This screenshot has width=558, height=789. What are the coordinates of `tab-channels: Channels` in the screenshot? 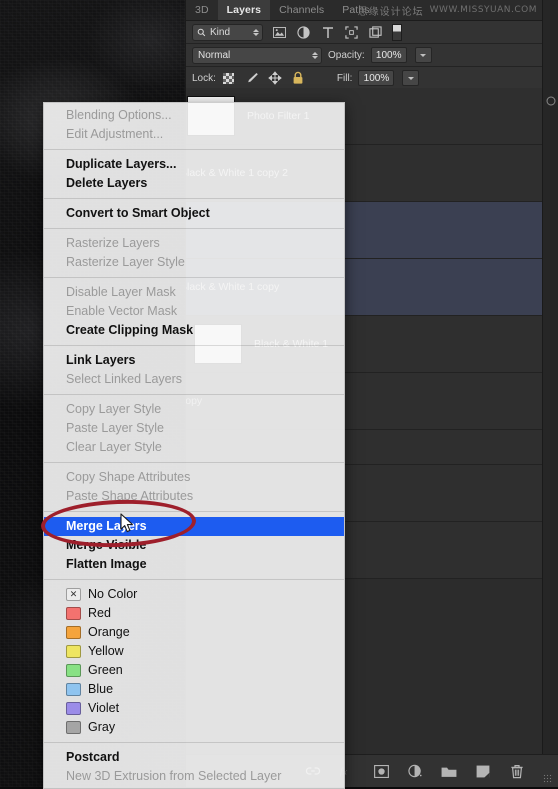 It's located at (301, 10).